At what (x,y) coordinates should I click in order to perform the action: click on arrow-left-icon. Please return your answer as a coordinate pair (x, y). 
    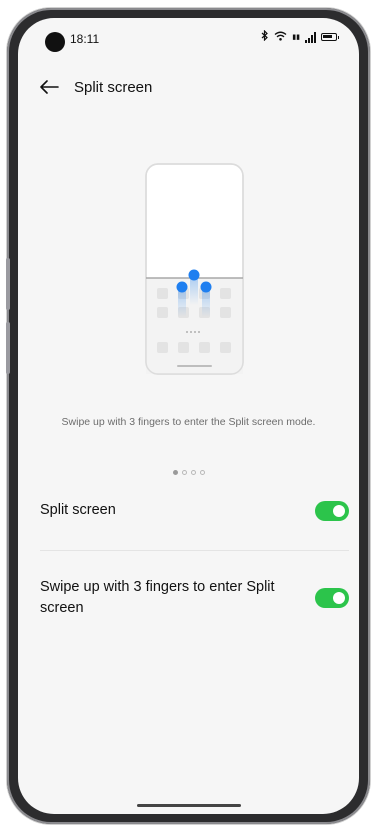
    Looking at the image, I should click on (49, 87).